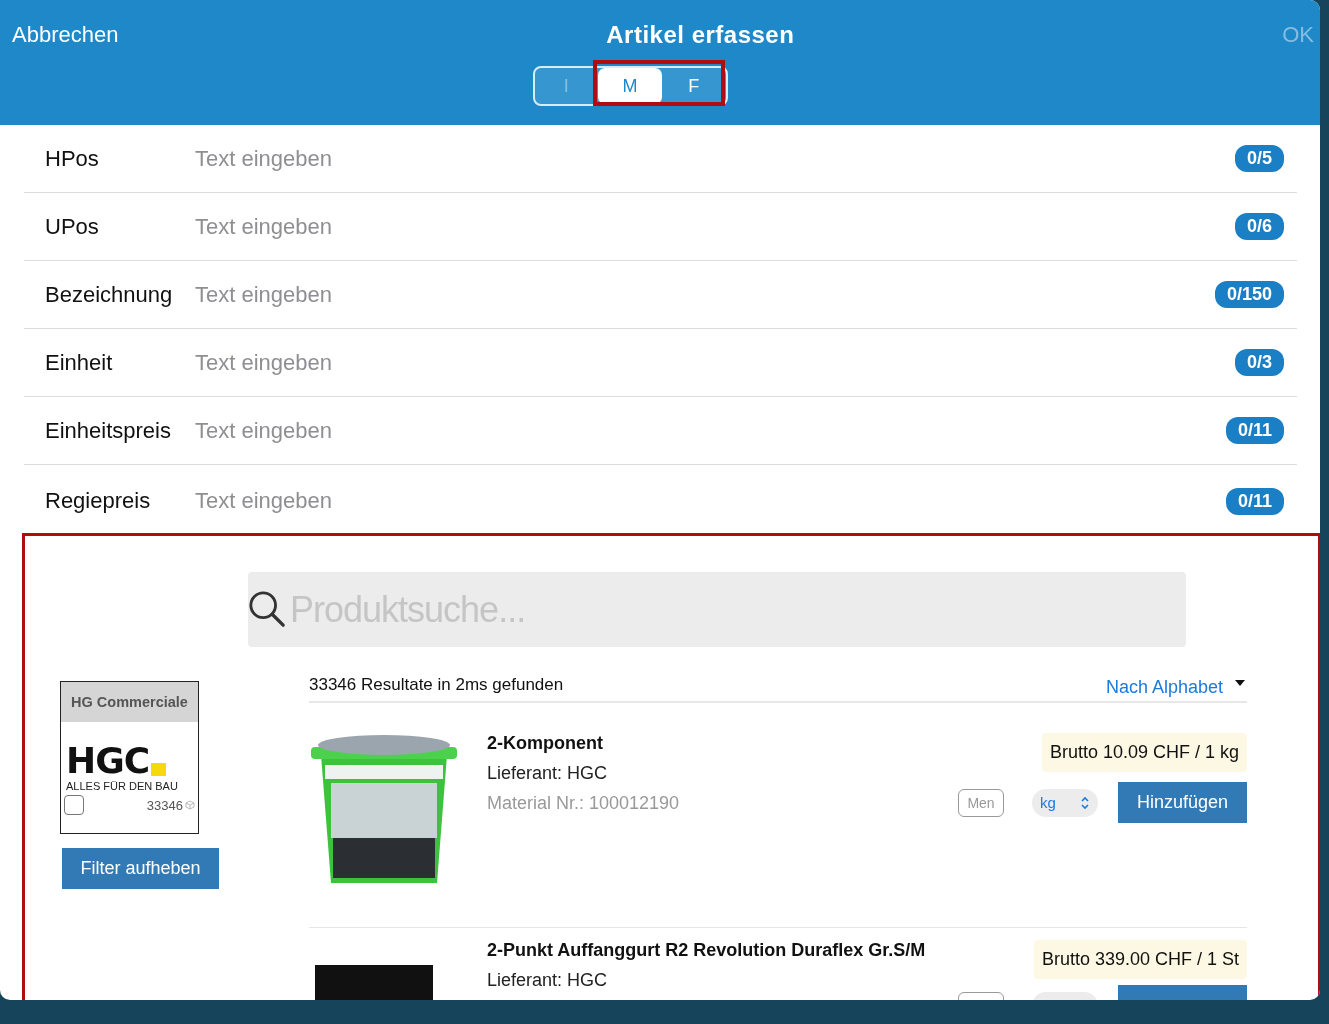  I want to click on cancel-button: Abbrechen, so click(65, 35).